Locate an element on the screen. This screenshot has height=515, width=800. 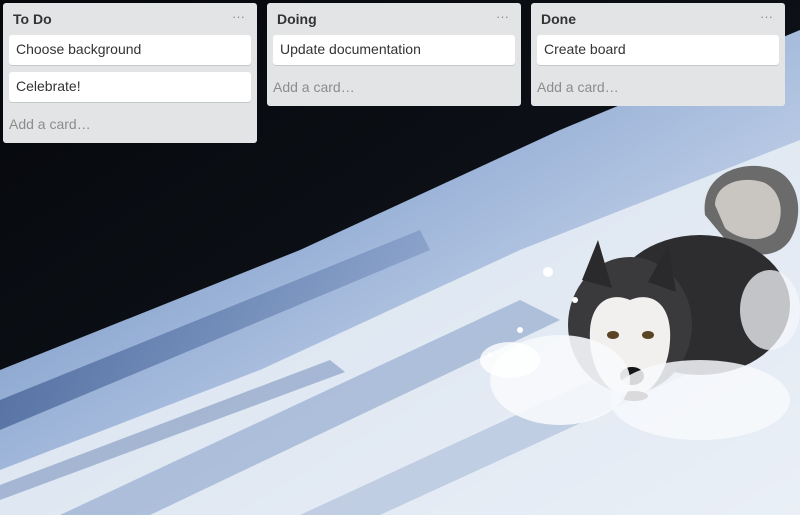
list-title: To Do is located at coordinates (32, 19).